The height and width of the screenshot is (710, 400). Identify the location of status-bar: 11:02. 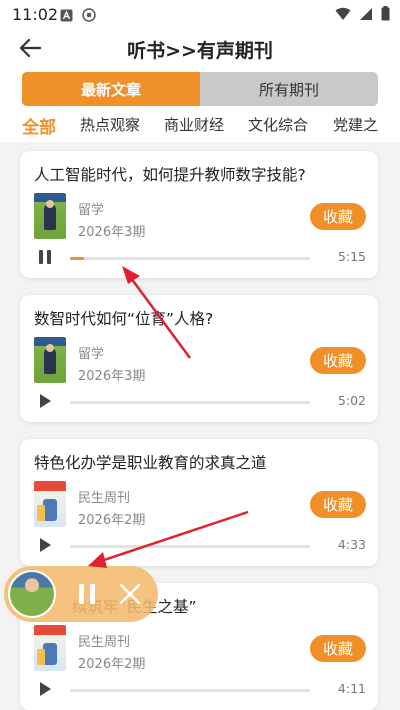
(200, 14).